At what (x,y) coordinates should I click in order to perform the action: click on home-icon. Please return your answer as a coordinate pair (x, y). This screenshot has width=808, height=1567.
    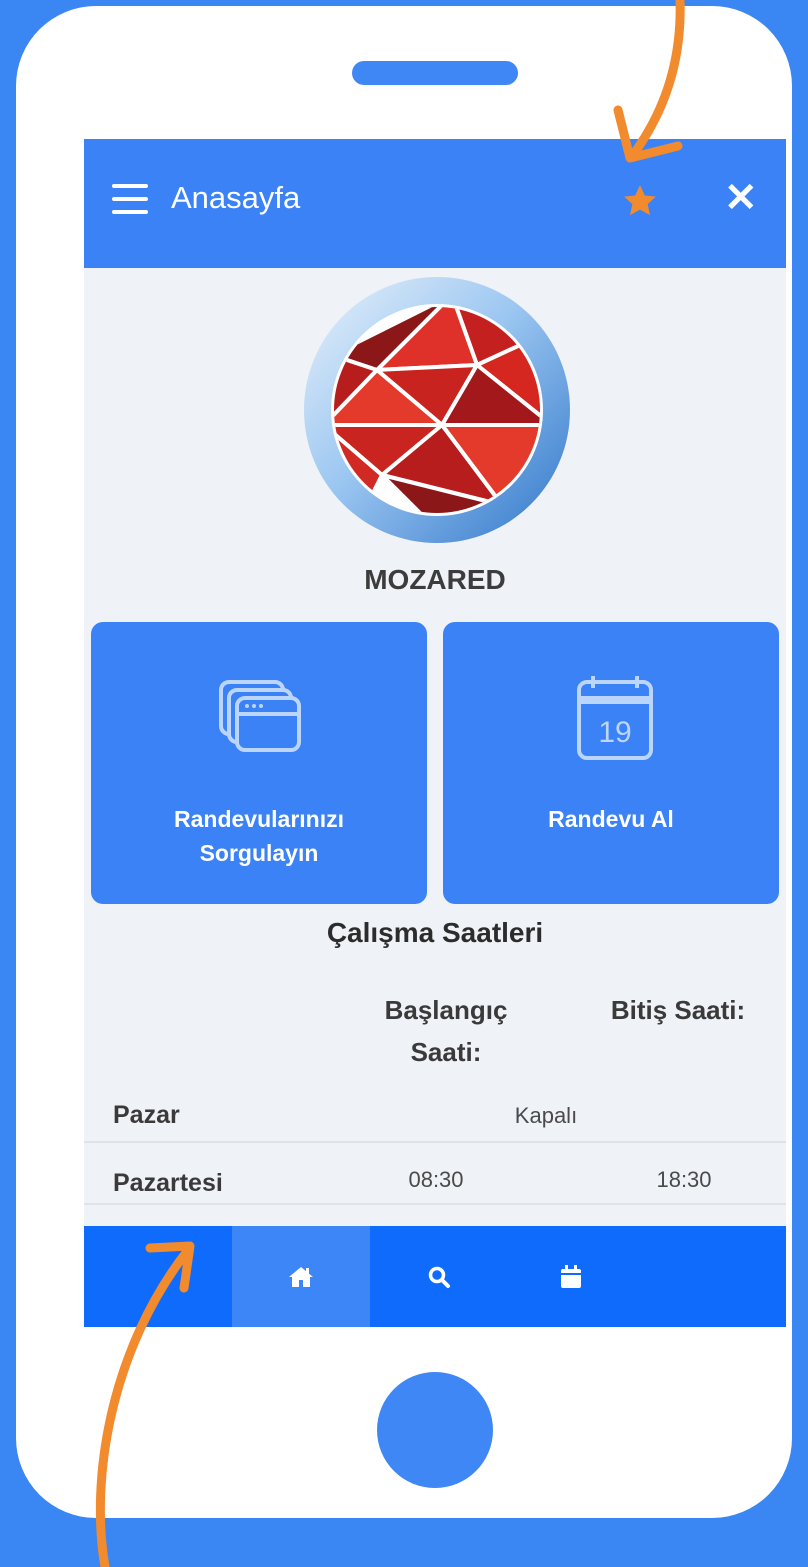
    Looking at the image, I should click on (301, 1276).